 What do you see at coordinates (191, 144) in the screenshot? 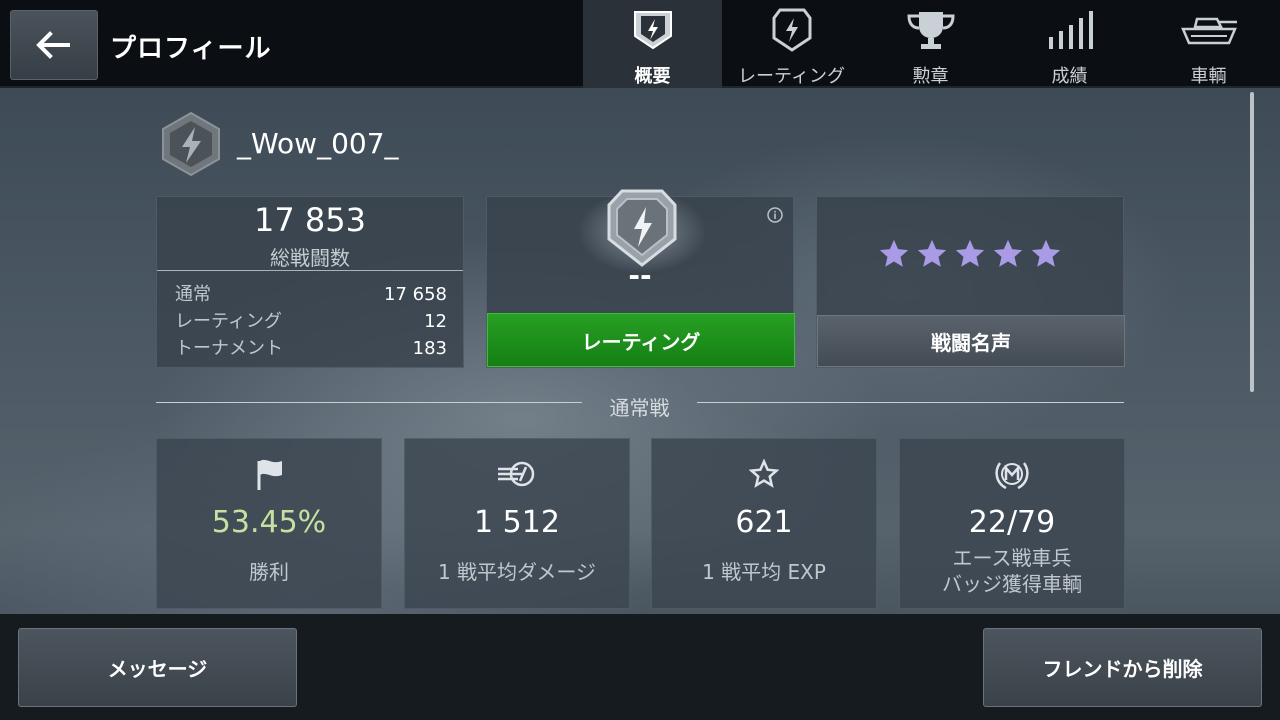
I see `player-rank-icon` at bounding box center [191, 144].